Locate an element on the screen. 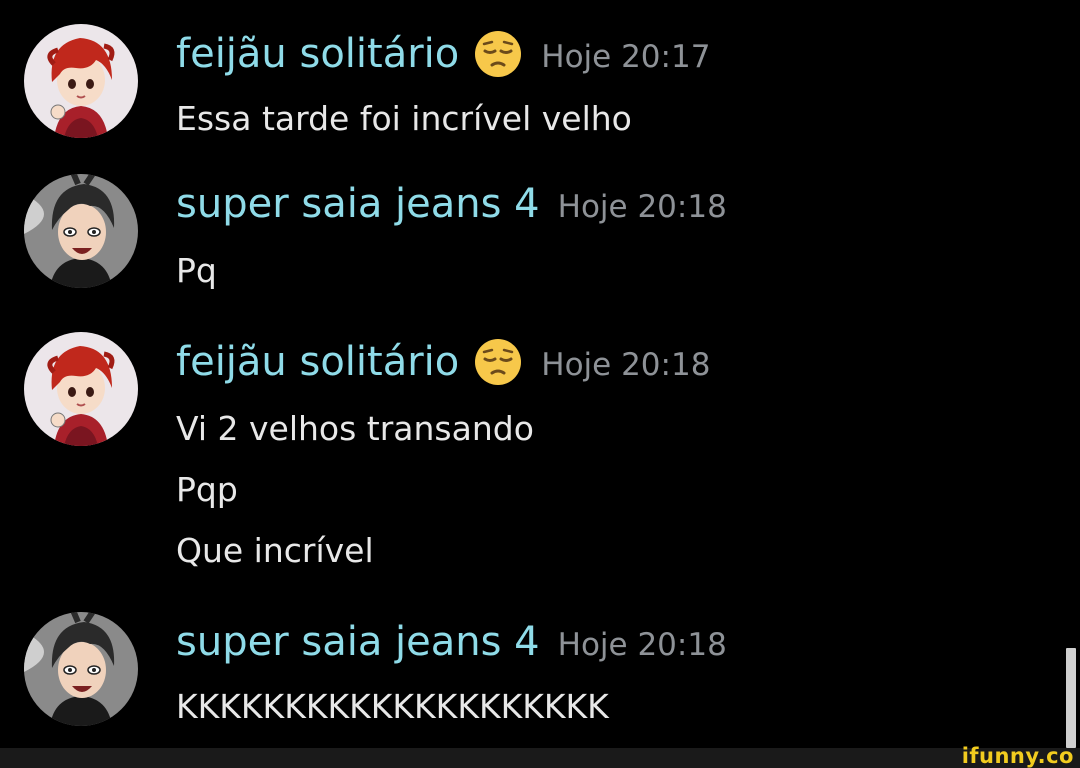  timestamp: Hoje 20:17 is located at coordinates (626, 57).